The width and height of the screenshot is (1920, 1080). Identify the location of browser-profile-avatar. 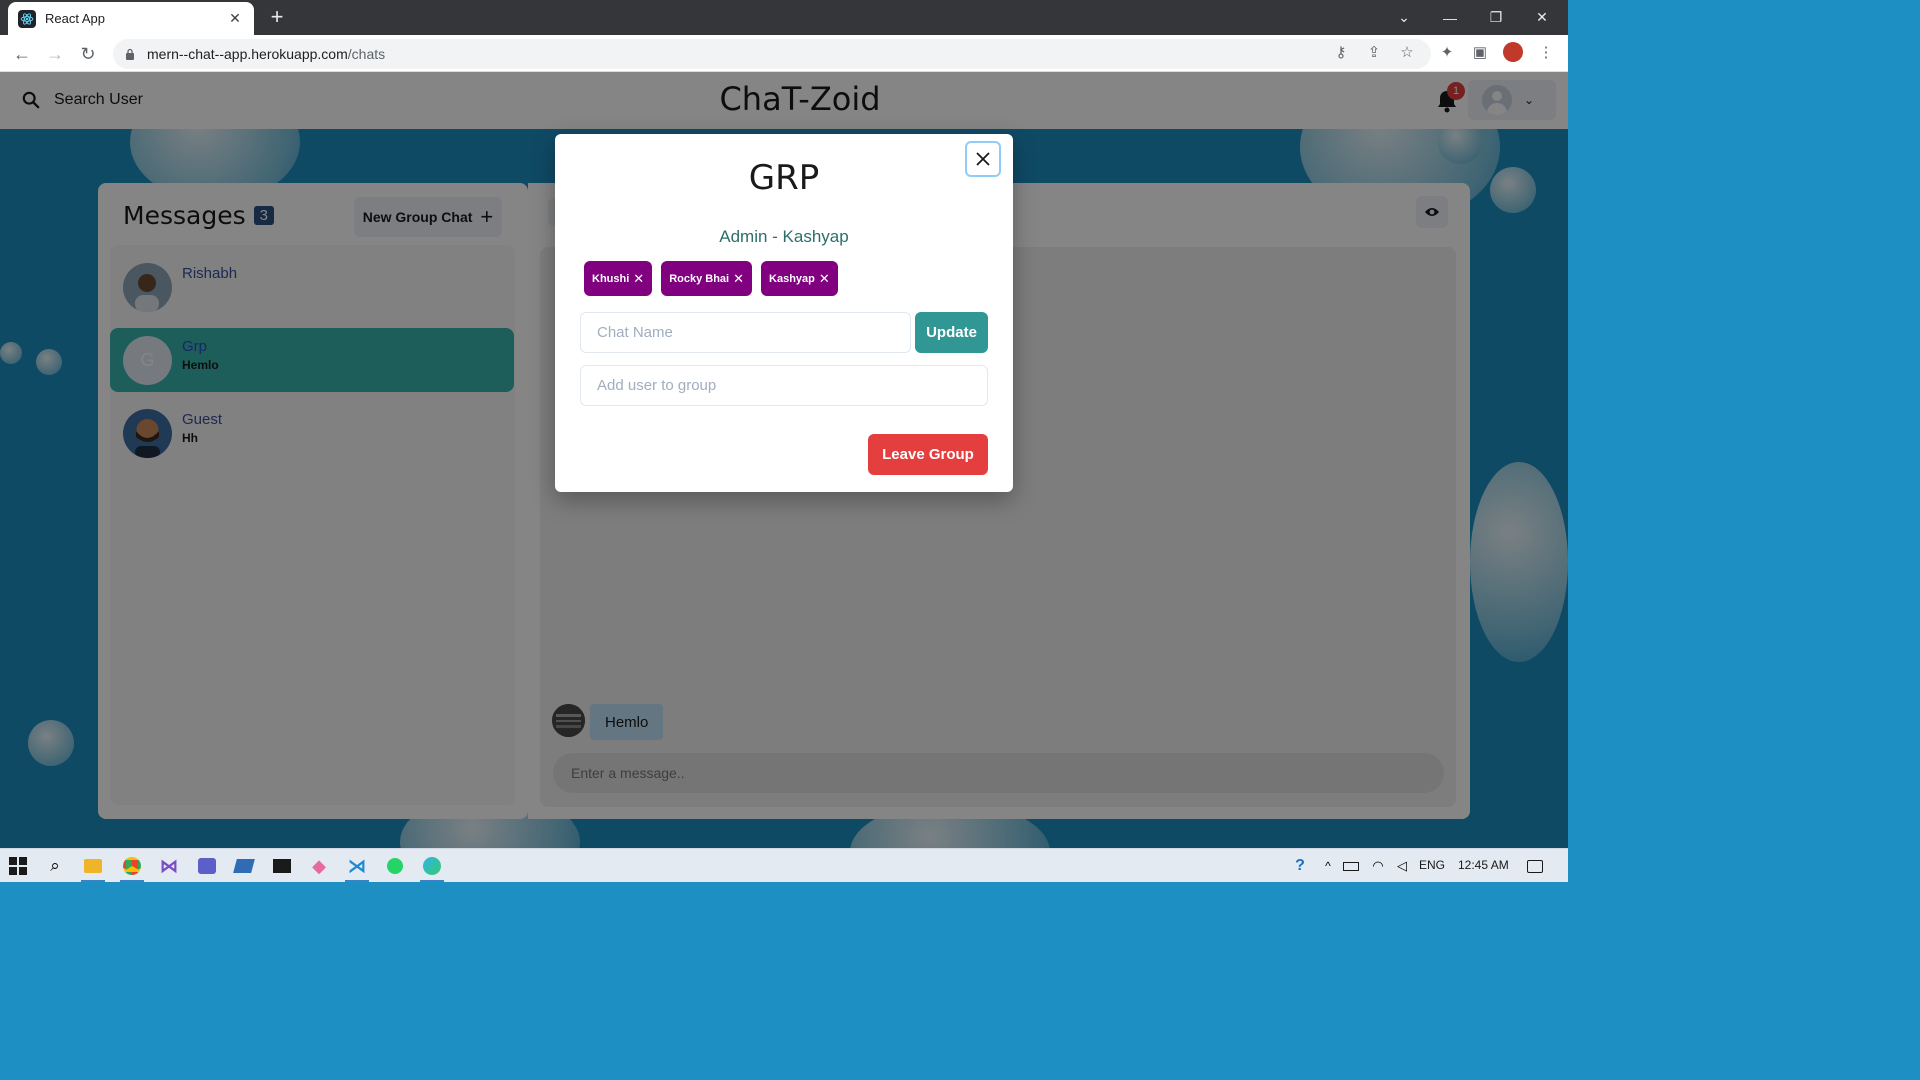
(1513, 52).